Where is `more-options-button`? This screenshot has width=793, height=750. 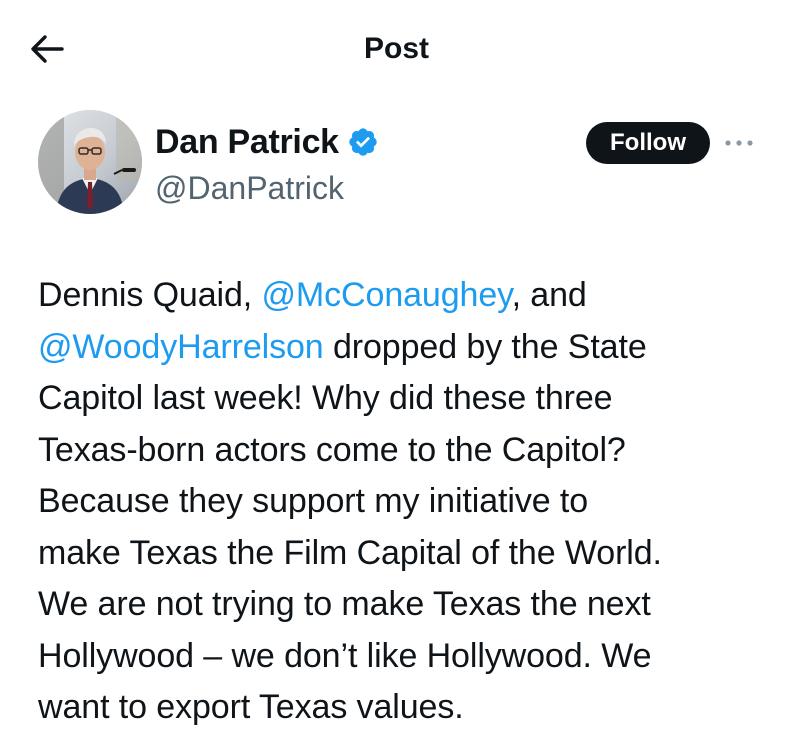 more-options-button is located at coordinates (739, 143).